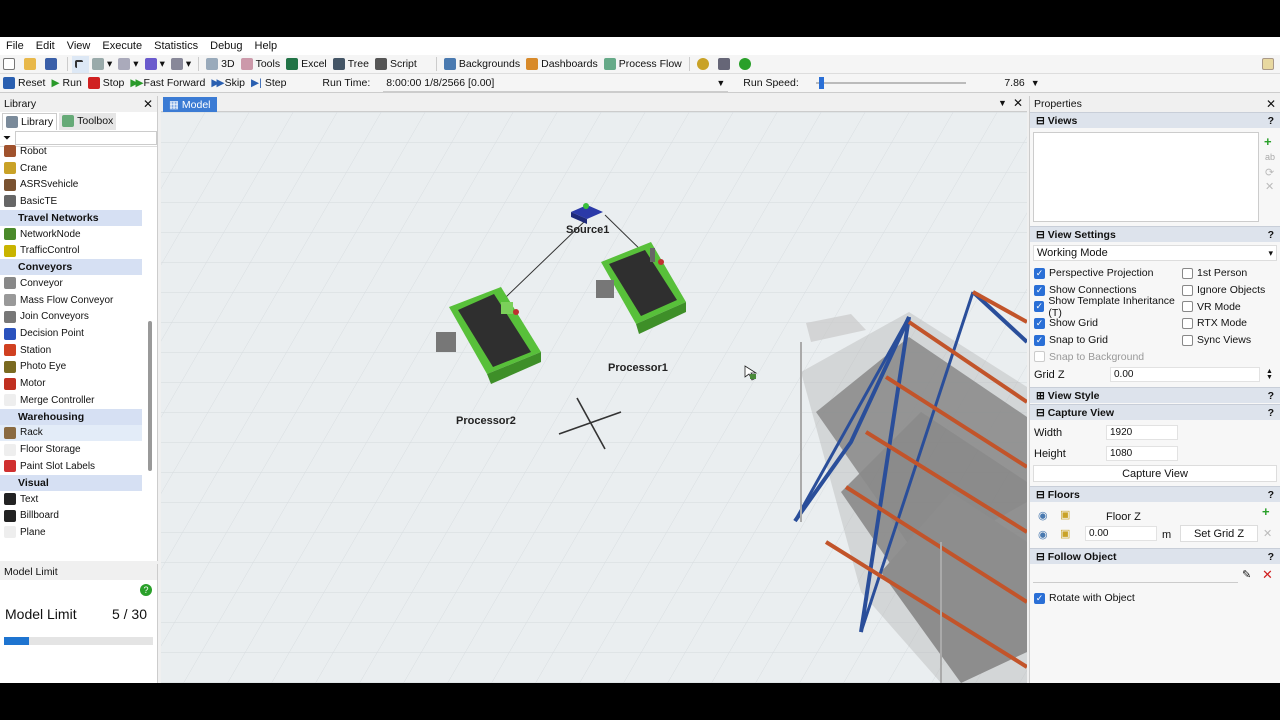 The image size is (1280, 720). Describe the element at coordinates (1229, 306) in the screenshot. I see `checkbox-vr-mode: VR Mode` at that location.